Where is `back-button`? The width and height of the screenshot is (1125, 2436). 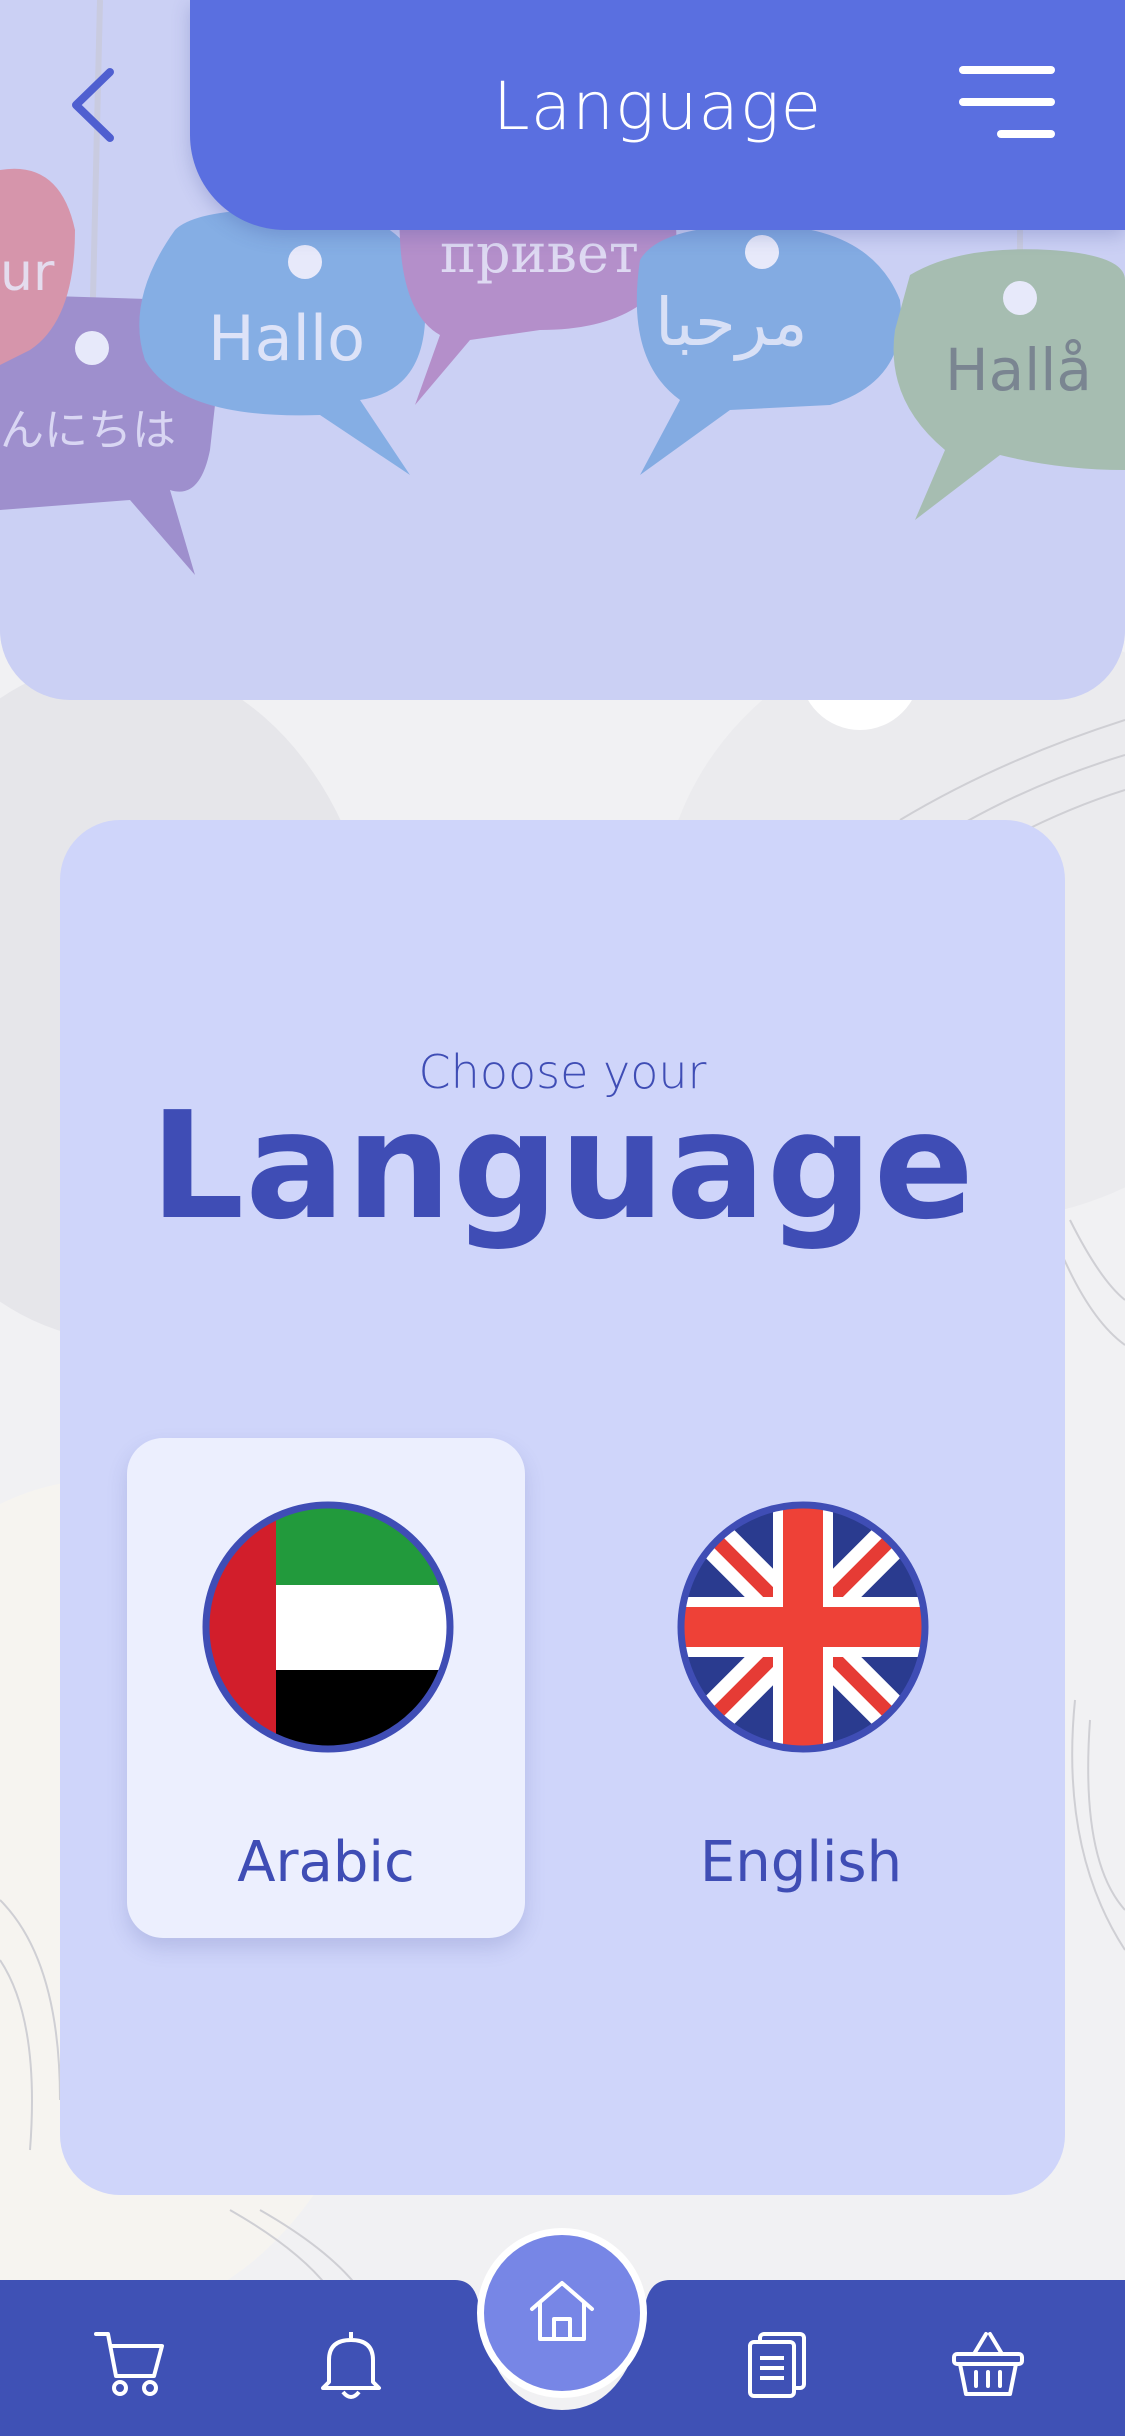
back-button is located at coordinates (98, 105).